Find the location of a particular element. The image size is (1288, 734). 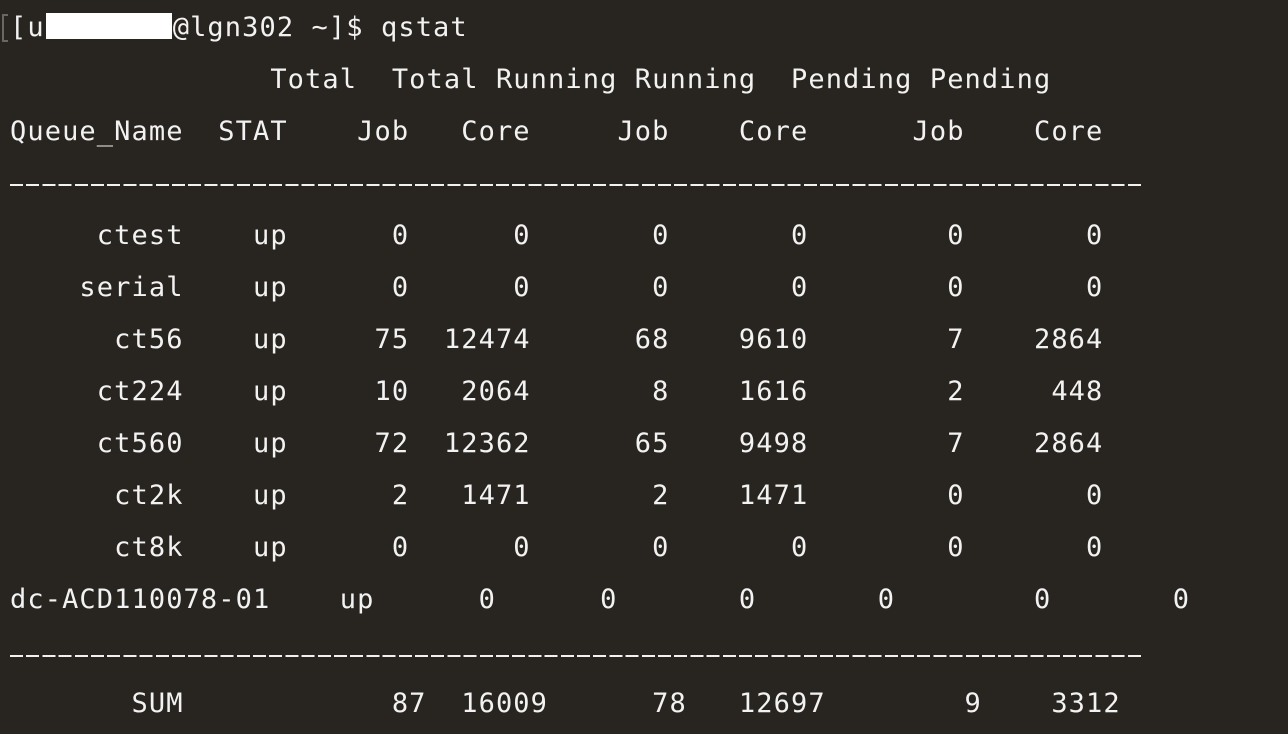

separator-bottom is located at coordinates (577, 656).